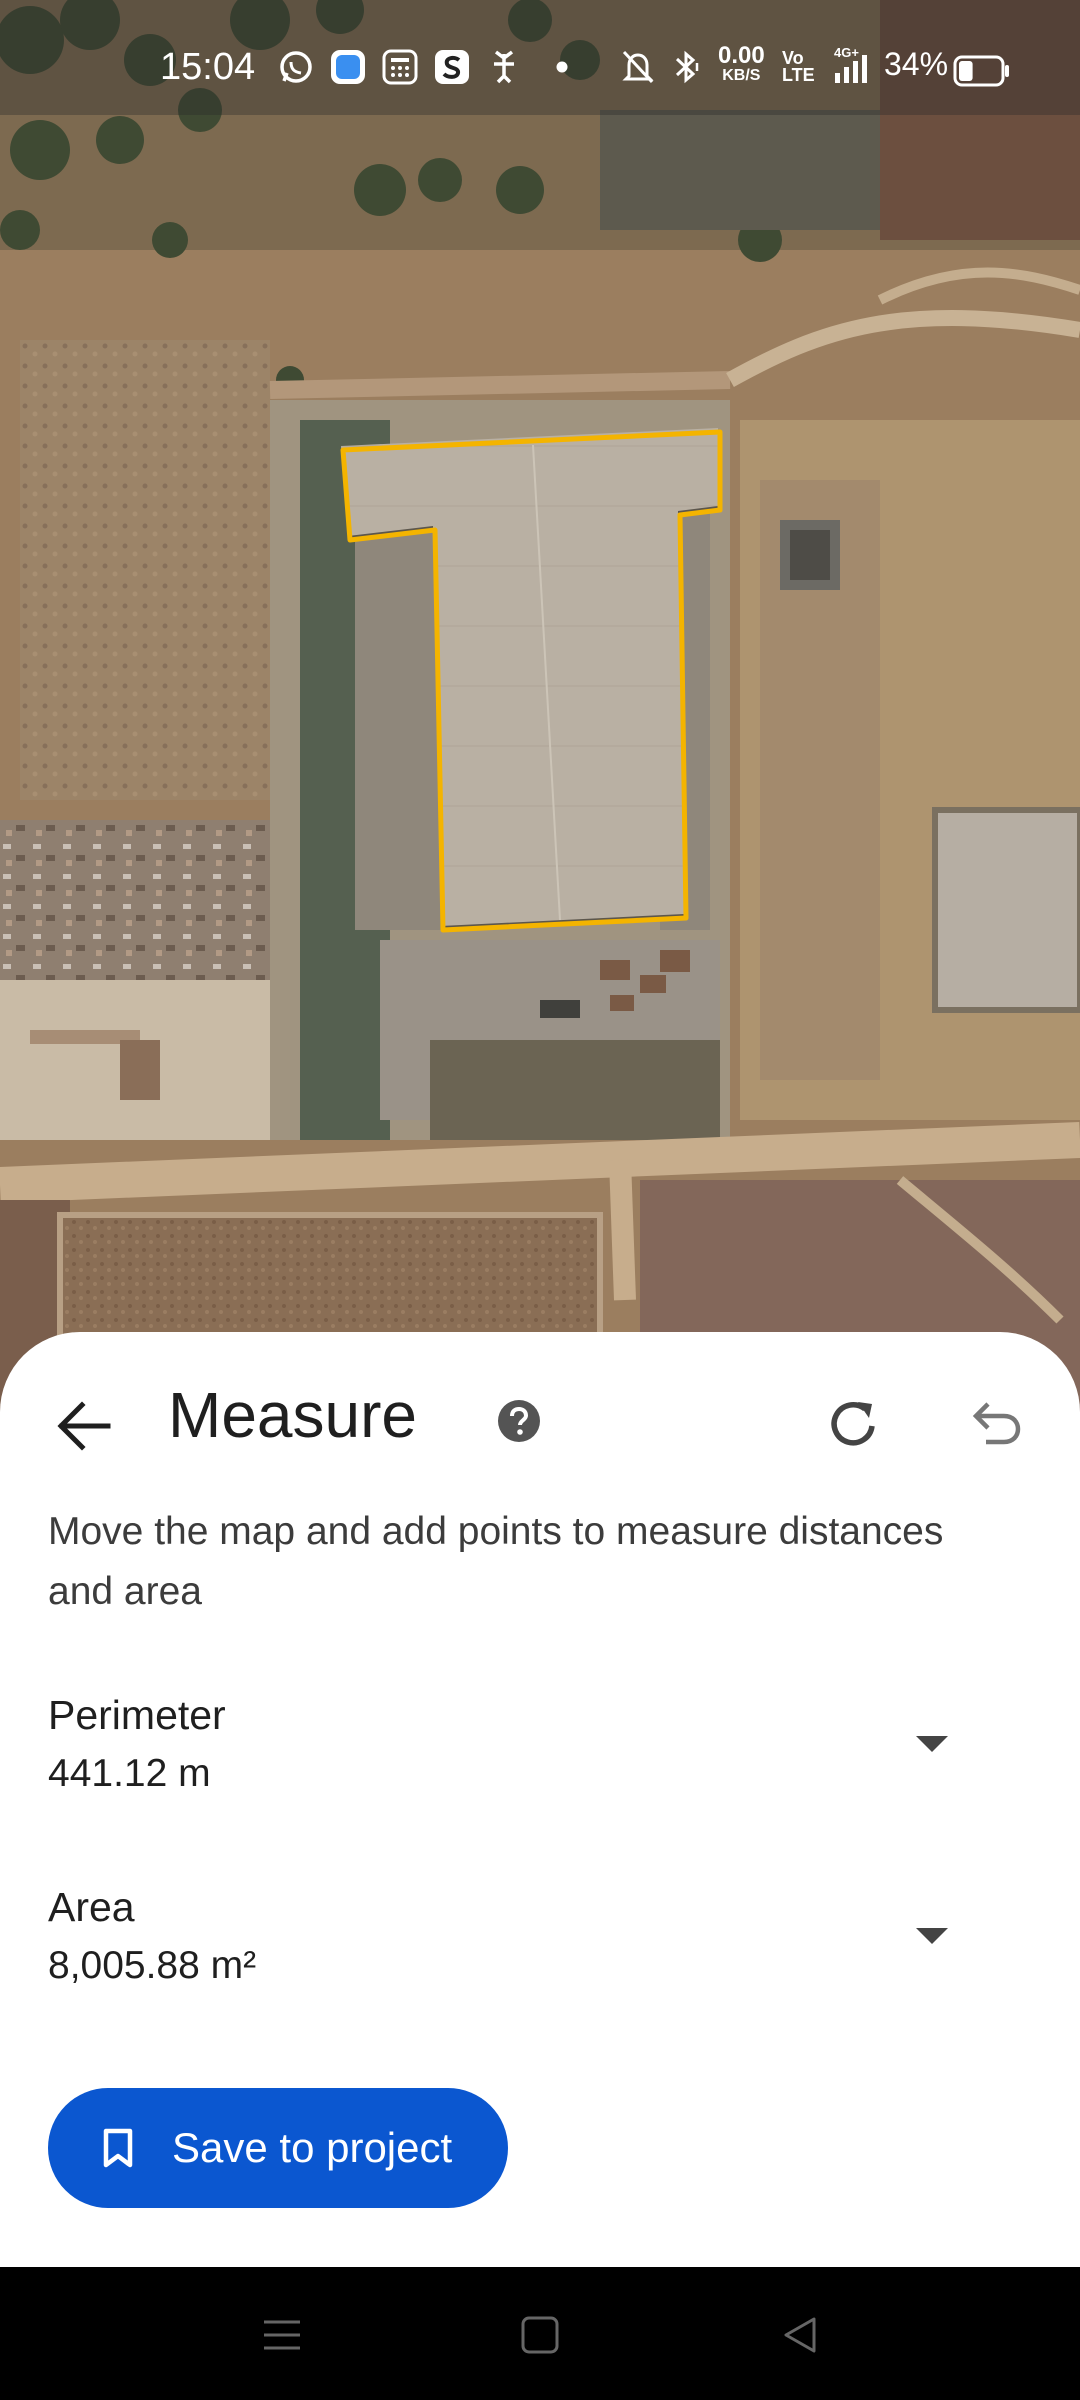 This screenshot has height=2400, width=1080. I want to click on perimeter-value: 441.12 m, so click(129, 1773).